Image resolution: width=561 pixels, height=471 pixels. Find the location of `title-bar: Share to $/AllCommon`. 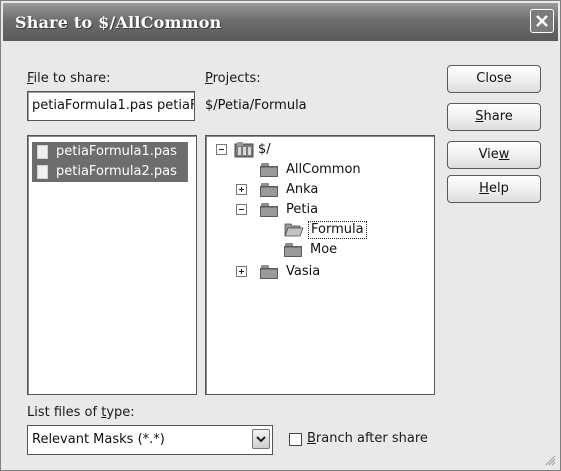

title-bar: Share to $/AllCommon is located at coordinates (280, 22).